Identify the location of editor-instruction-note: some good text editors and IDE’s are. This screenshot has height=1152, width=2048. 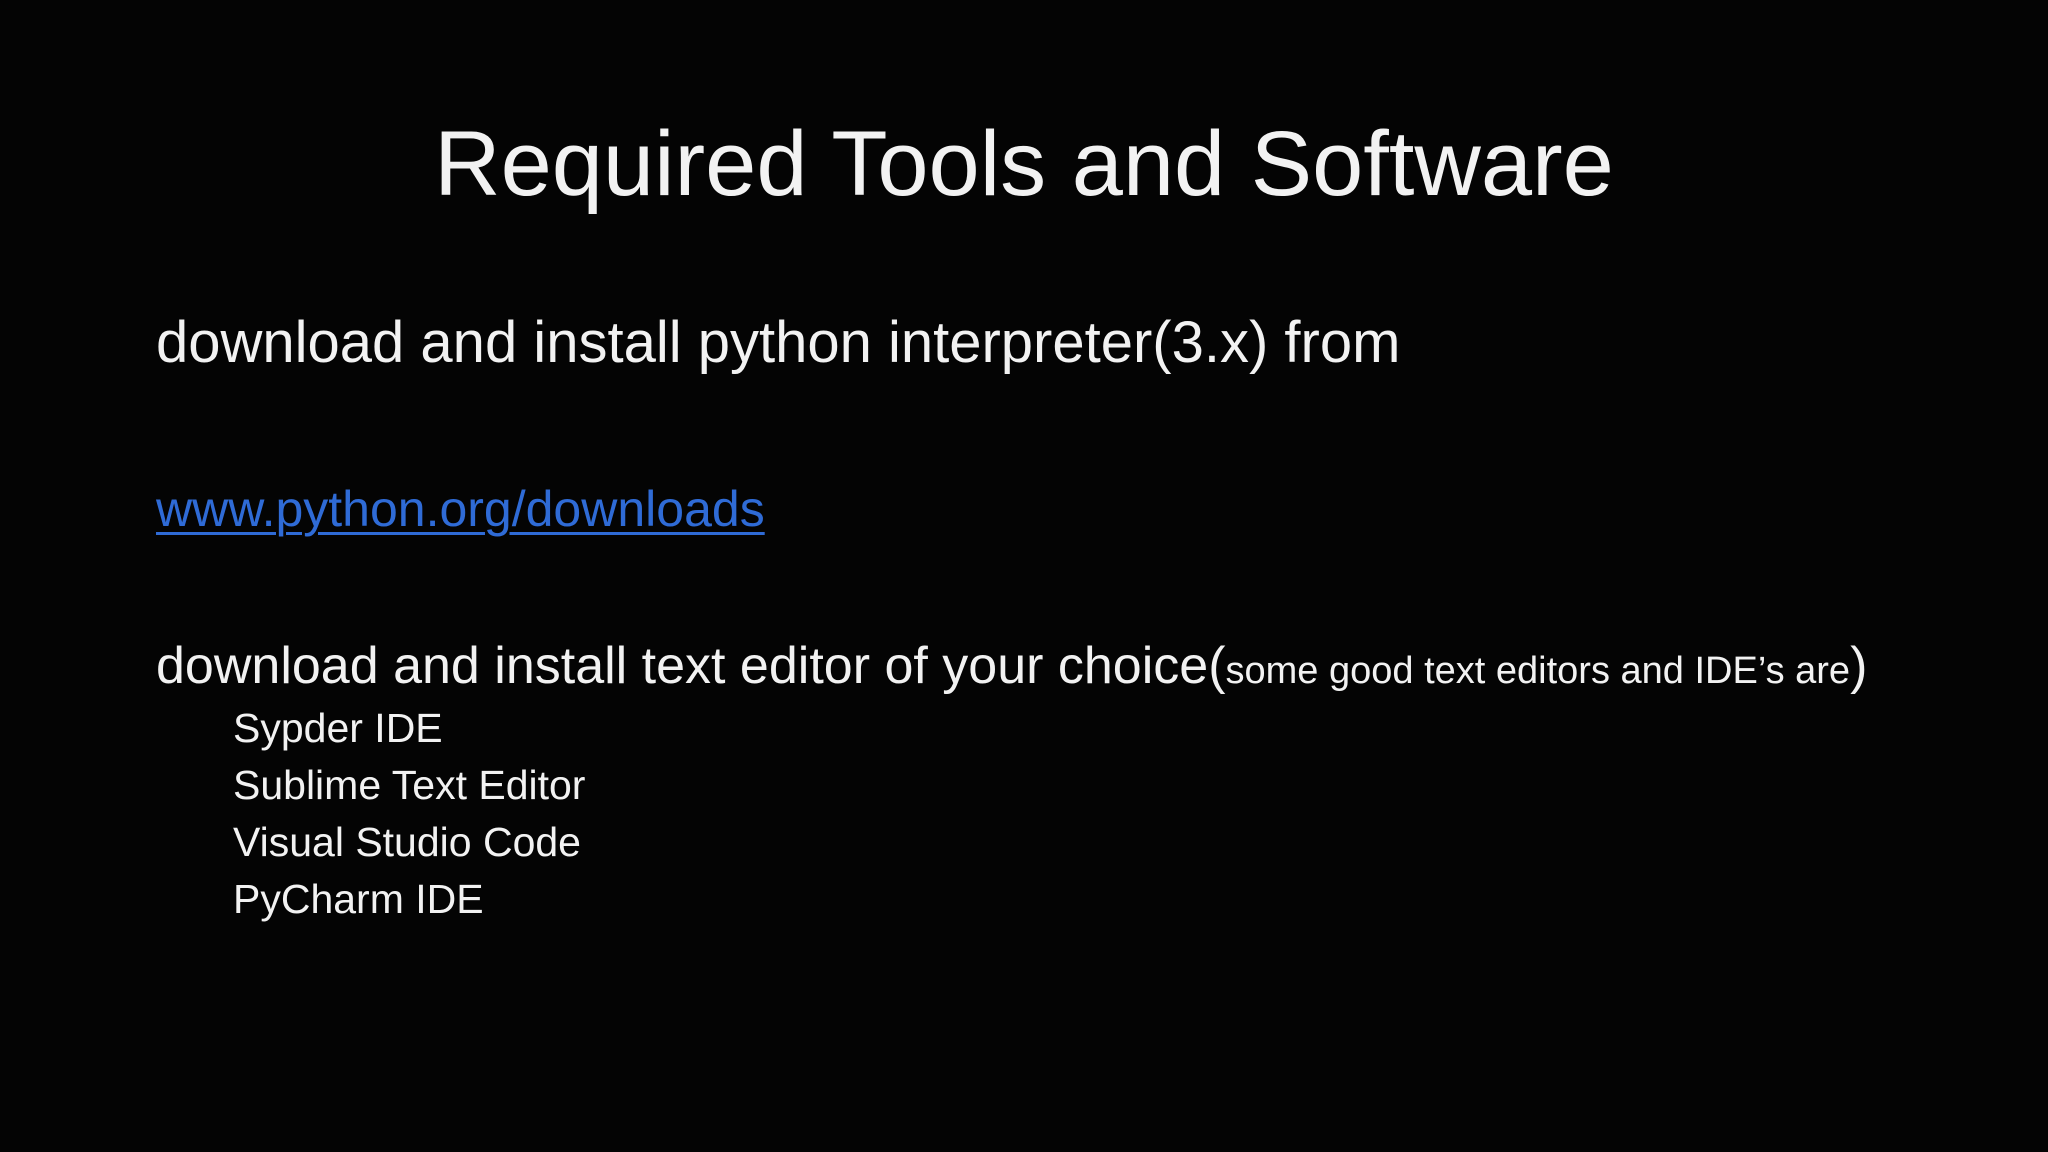
(1538, 671).